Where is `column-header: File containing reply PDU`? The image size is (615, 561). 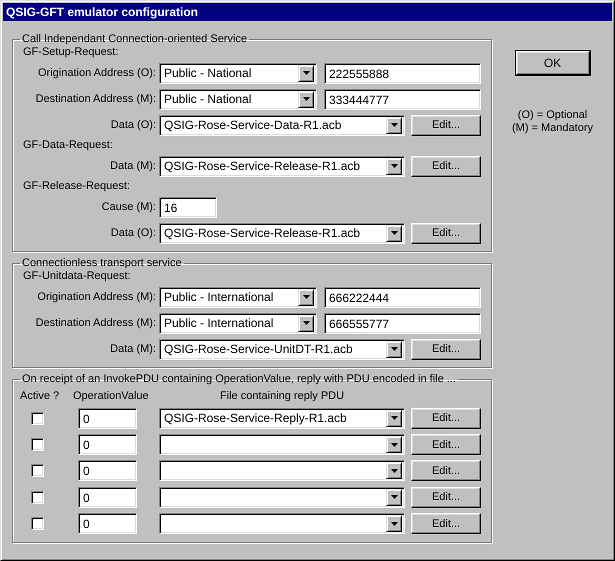
column-header: File containing reply PDU is located at coordinates (282, 396).